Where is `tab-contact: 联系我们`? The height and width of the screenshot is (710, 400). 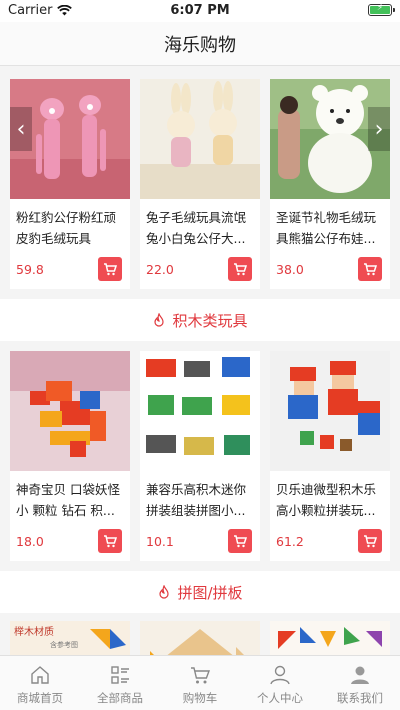 tab-contact: 联系我们 is located at coordinates (360, 683).